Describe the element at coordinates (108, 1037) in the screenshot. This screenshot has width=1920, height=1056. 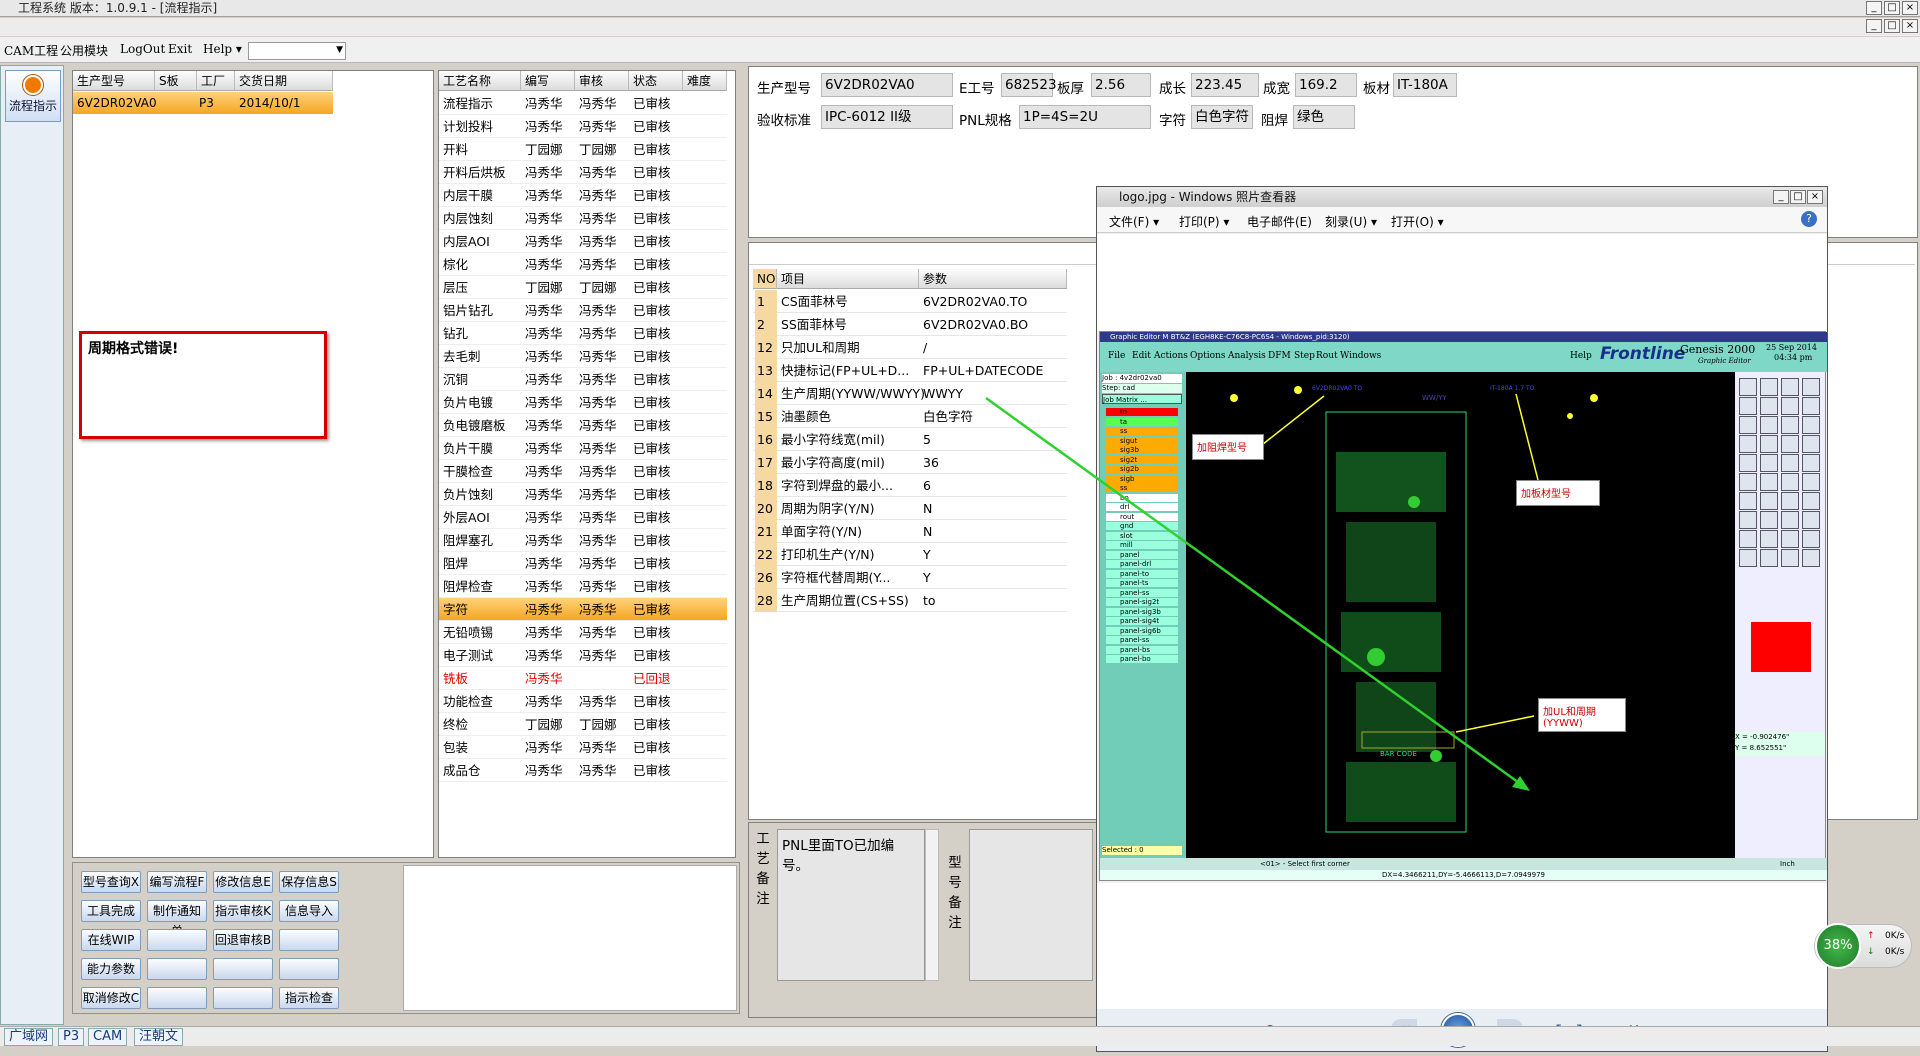
I see `status-tab-cam: CAM` at that location.